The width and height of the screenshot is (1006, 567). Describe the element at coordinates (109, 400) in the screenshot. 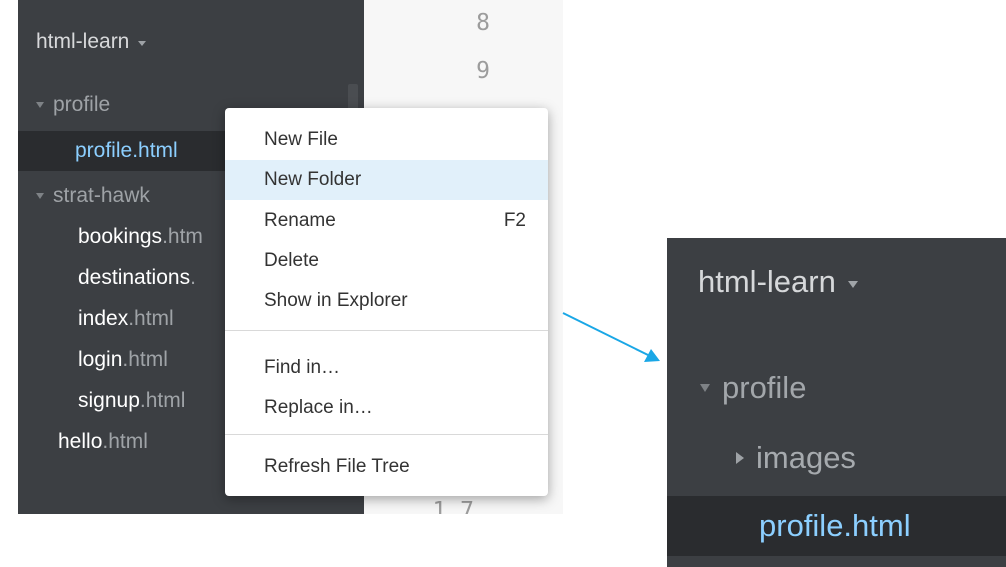

I see `file-basename: signup` at that location.